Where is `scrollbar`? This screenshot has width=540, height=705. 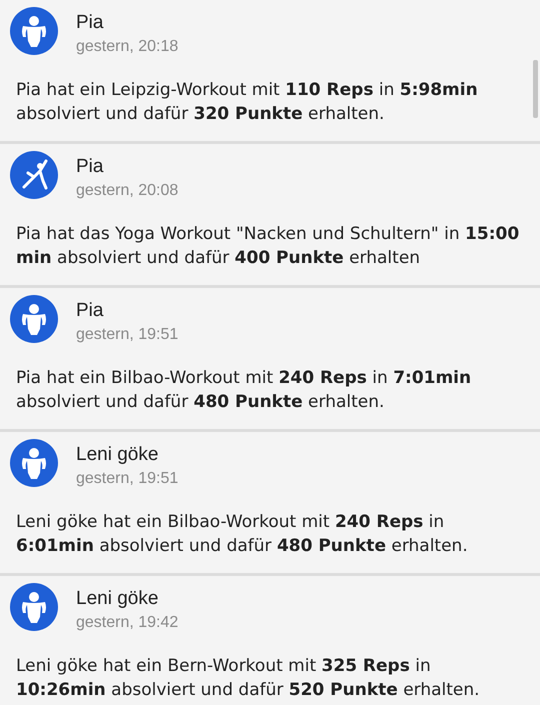
scrollbar is located at coordinates (535, 89).